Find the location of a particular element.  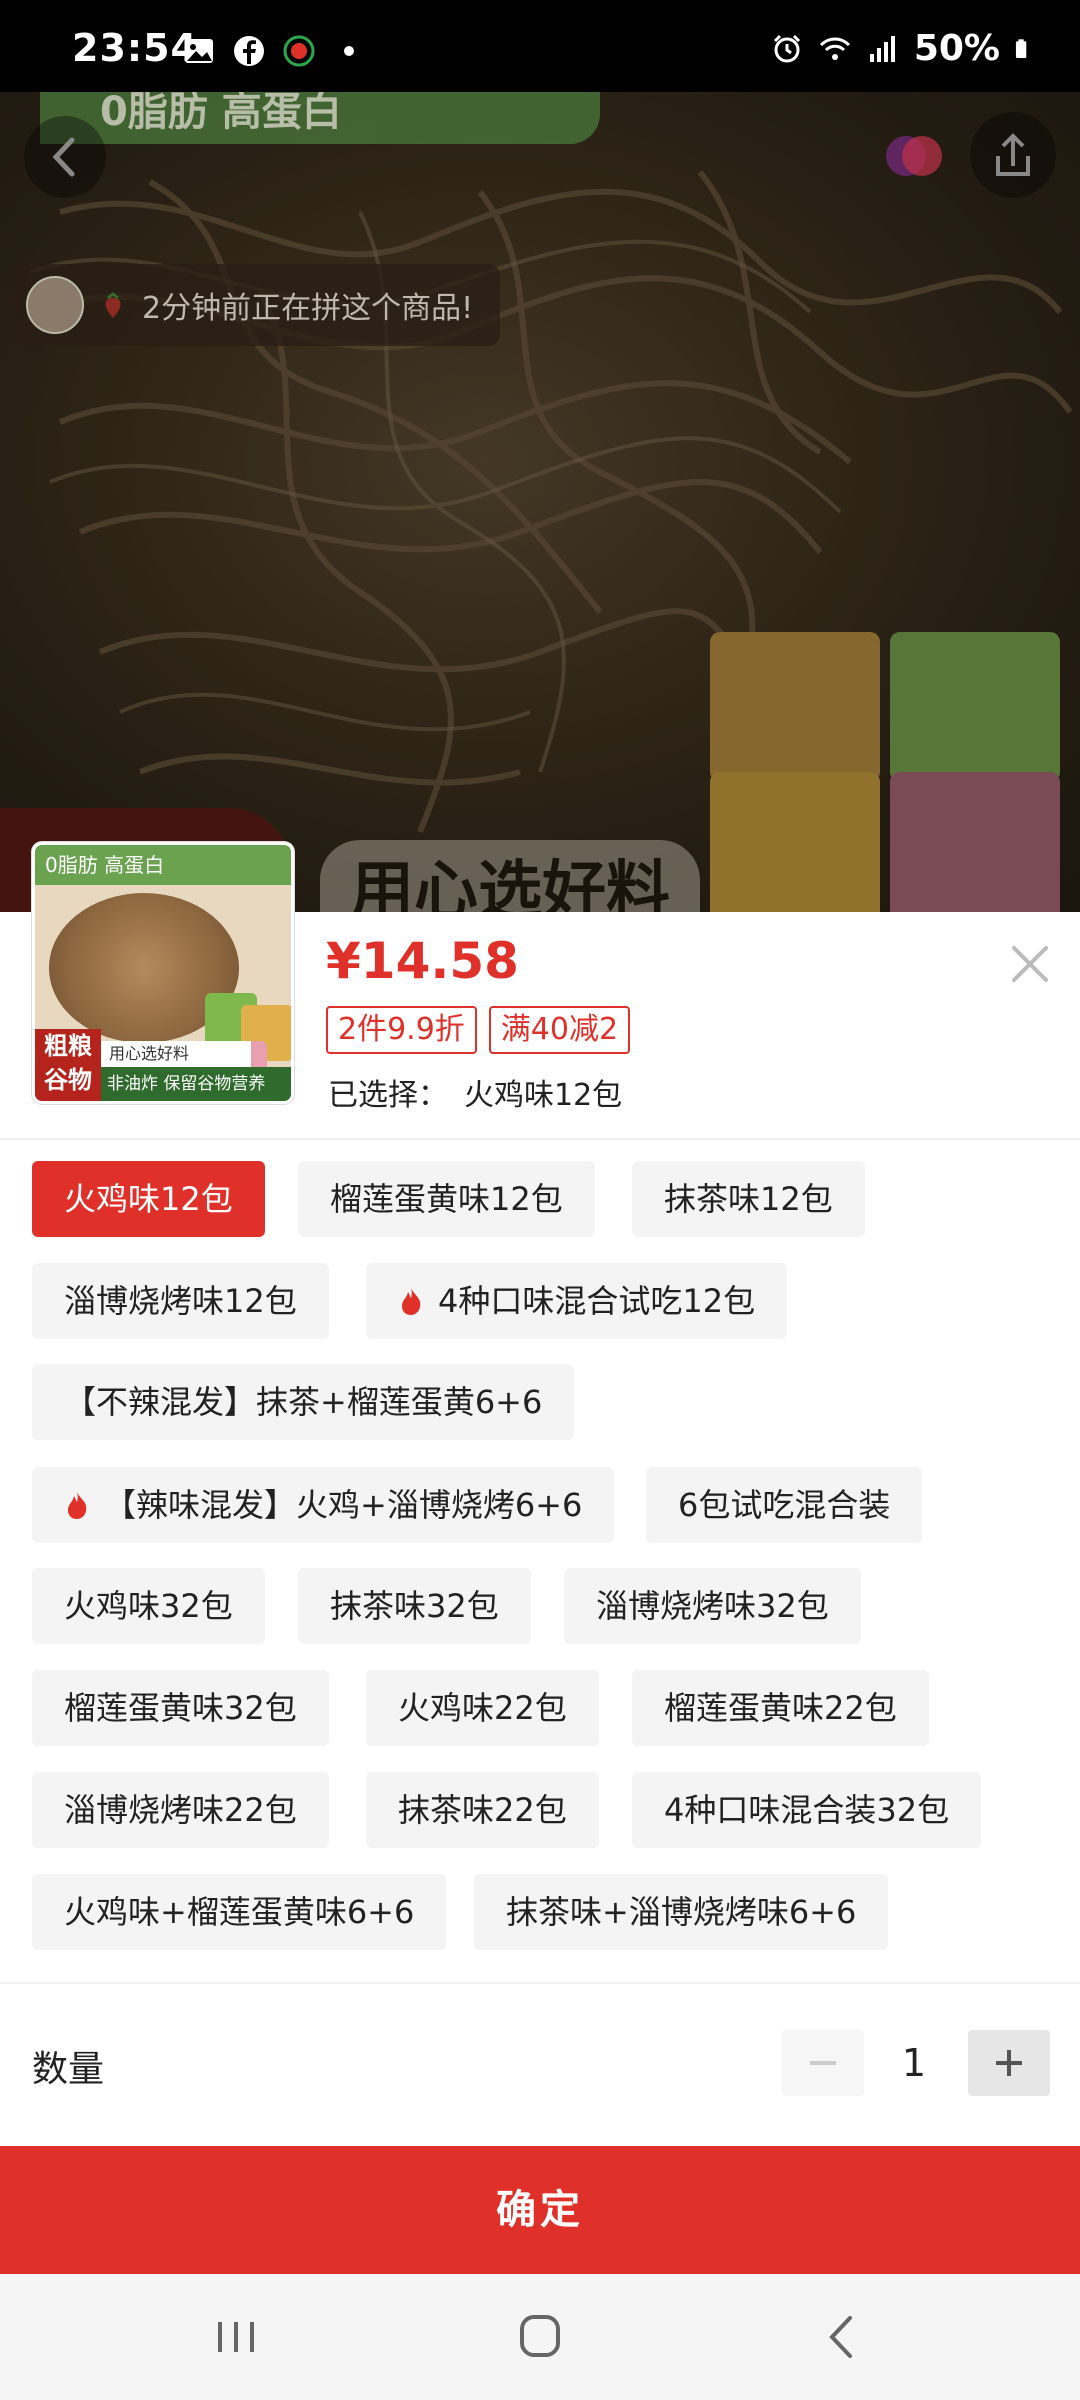

recent-apps-icon is located at coordinates (236, 2337).